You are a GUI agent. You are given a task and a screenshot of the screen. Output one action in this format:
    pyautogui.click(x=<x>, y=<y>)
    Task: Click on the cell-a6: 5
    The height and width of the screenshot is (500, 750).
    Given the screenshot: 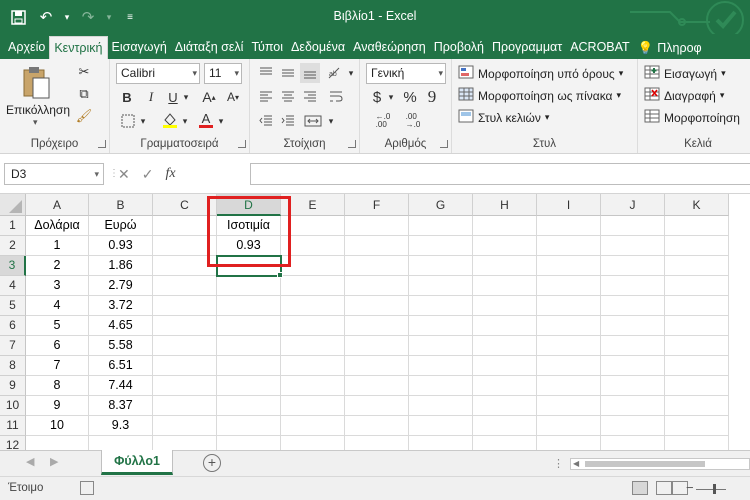 What is the action you would take?
    pyautogui.click(x=57, y=326)
    